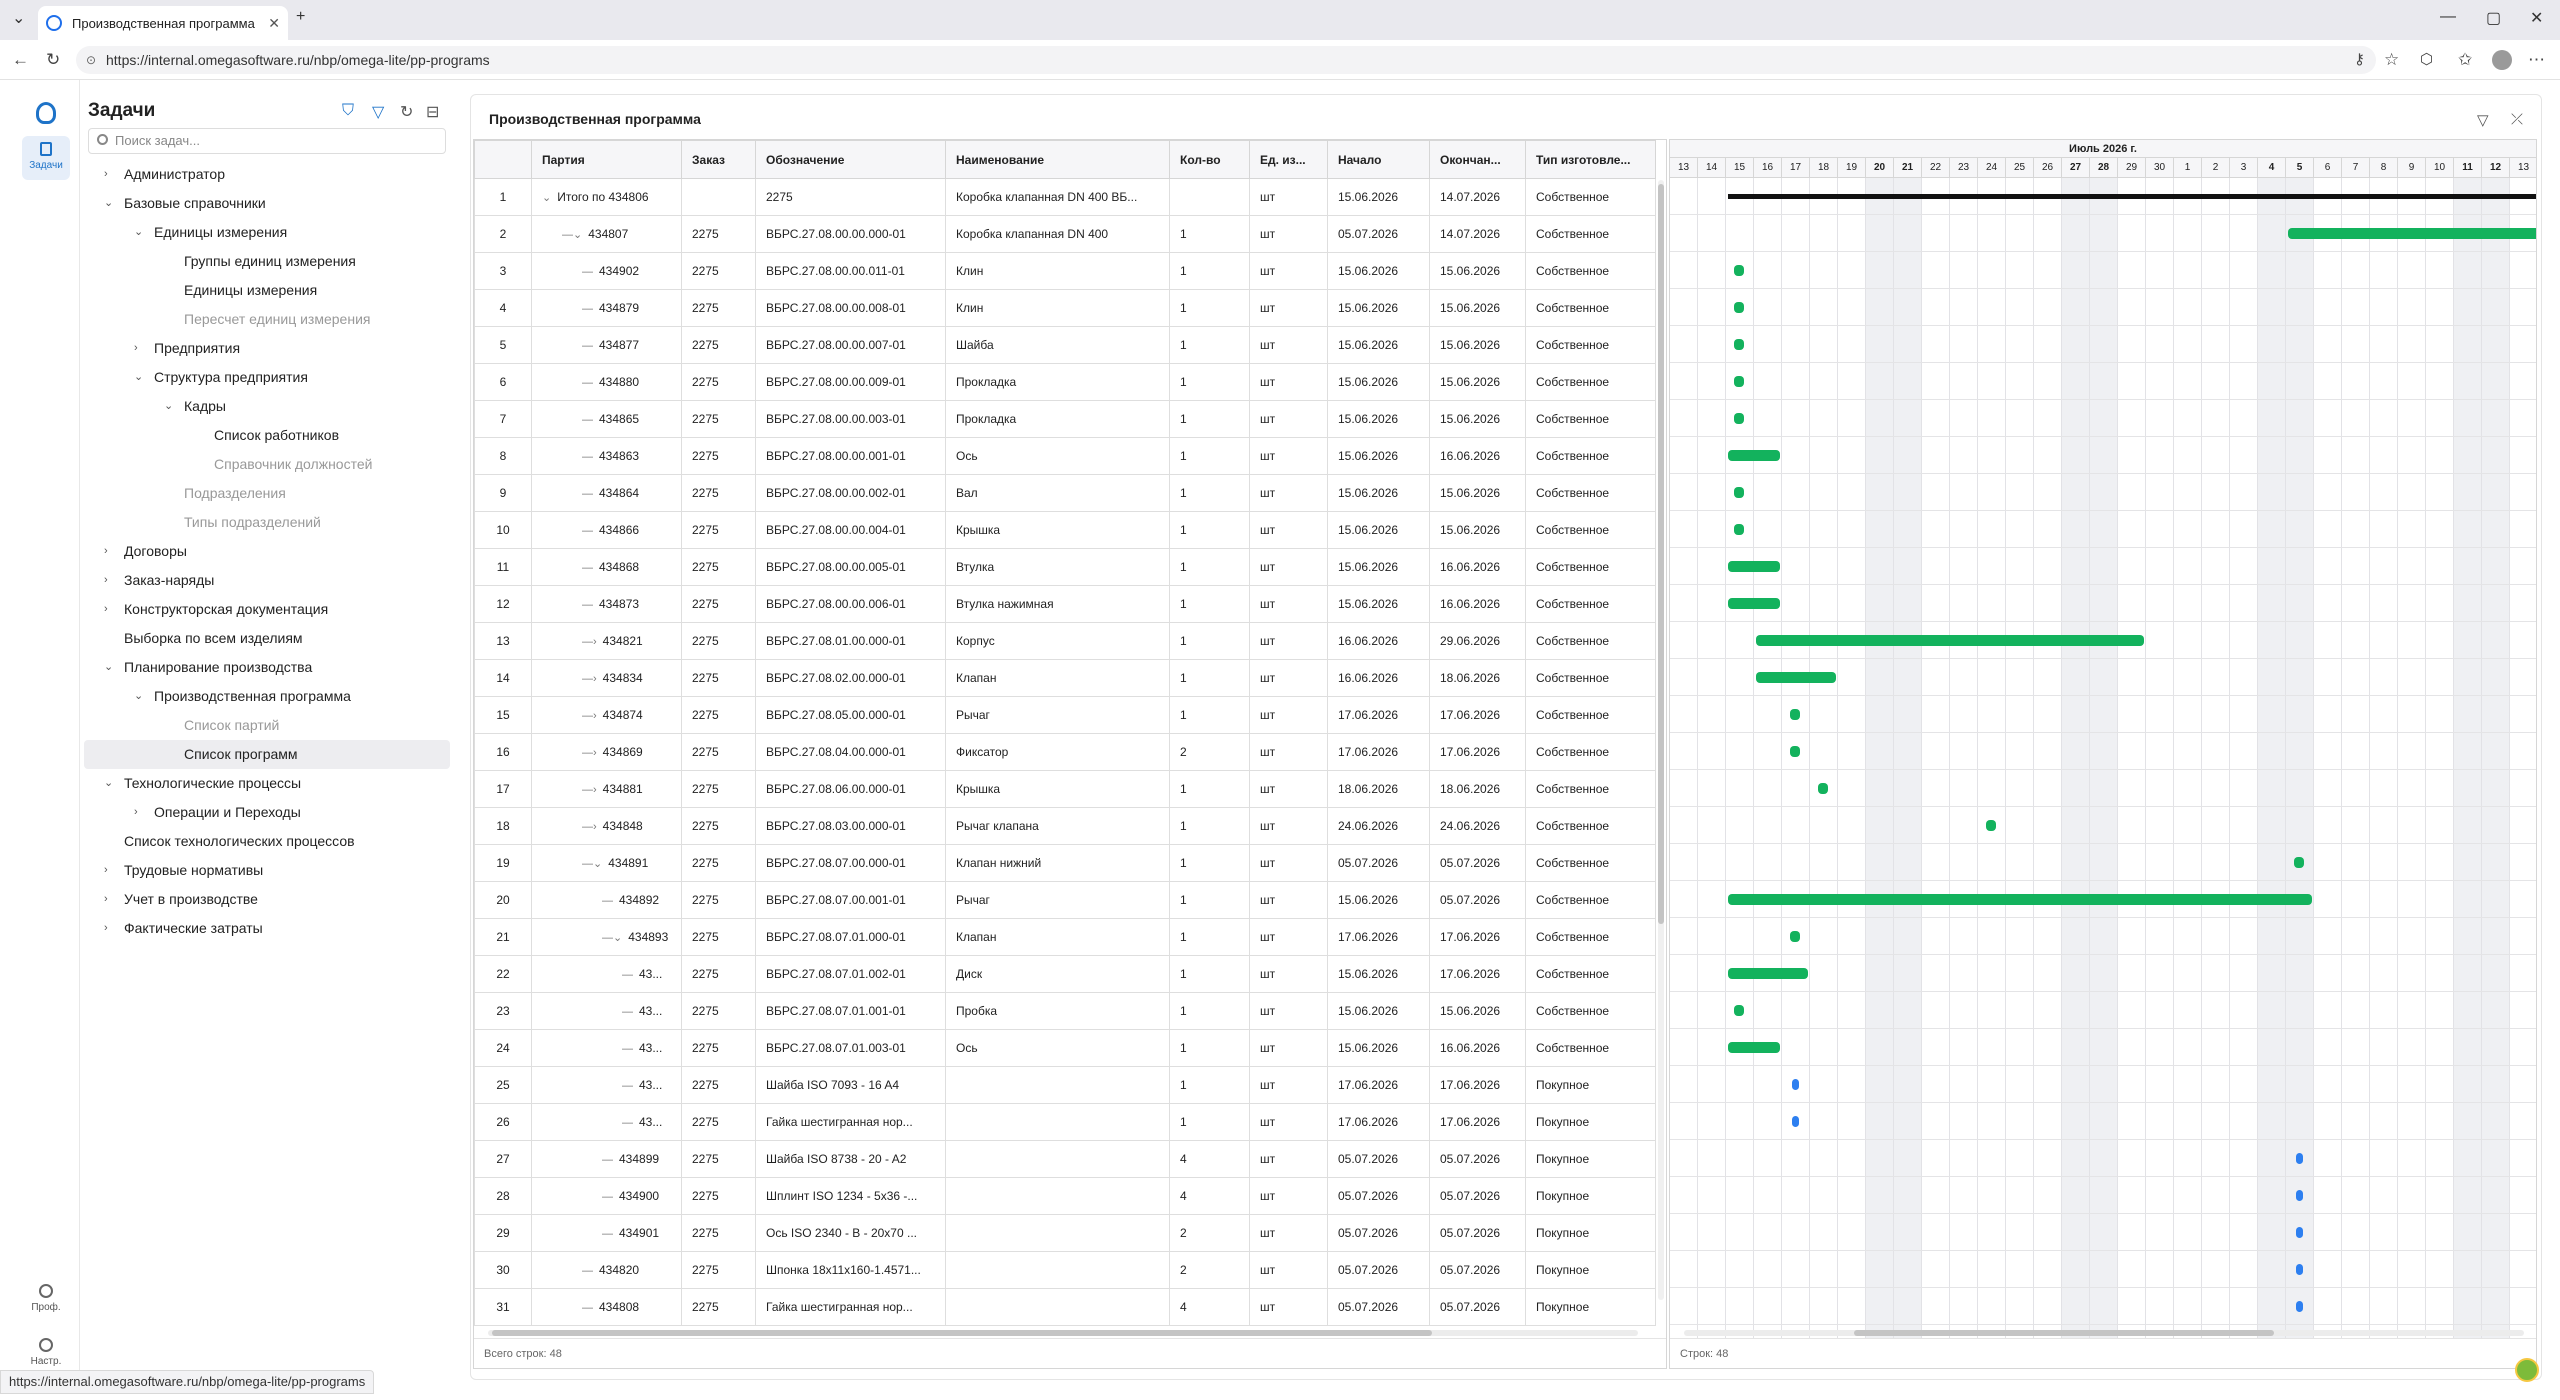 The width and height of the screenshot is (2560, 1400). What do you see at coordinates (2493, 18) in the screenshot?
I see `maximize-icon: ▢` at bounding box center [2493, 18].